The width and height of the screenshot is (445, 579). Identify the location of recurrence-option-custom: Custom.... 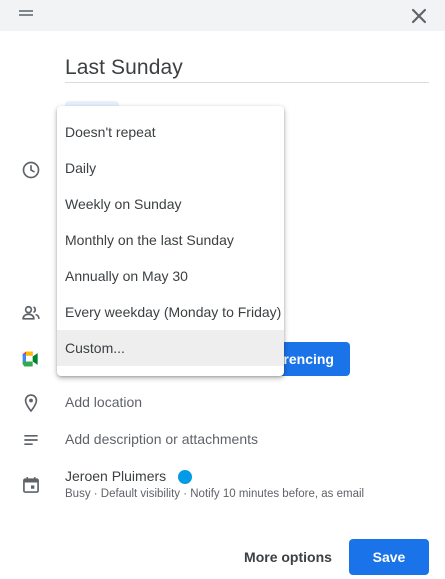
(170, 348).